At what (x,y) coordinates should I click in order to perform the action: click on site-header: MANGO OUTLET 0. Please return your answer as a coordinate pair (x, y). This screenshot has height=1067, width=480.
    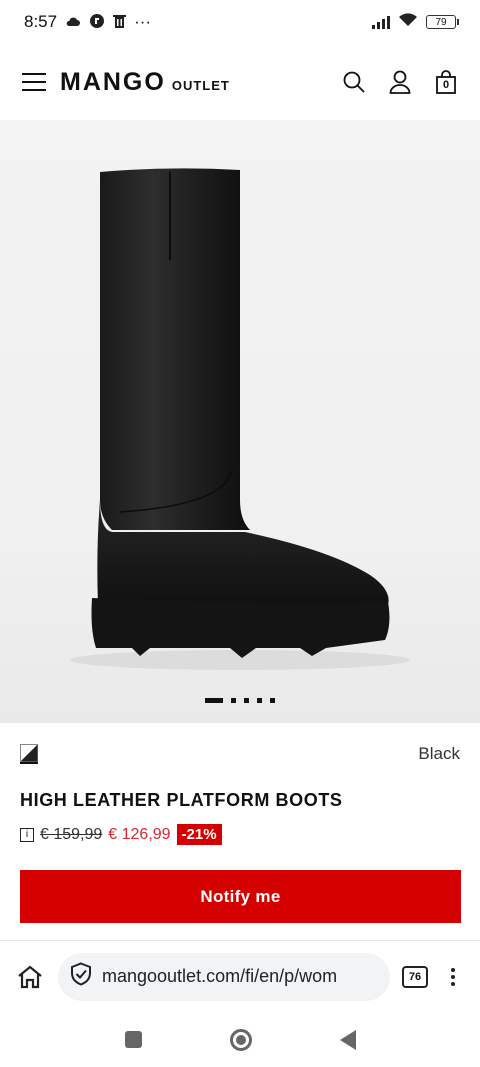
    Looking at the image, I should click on (240, 82).